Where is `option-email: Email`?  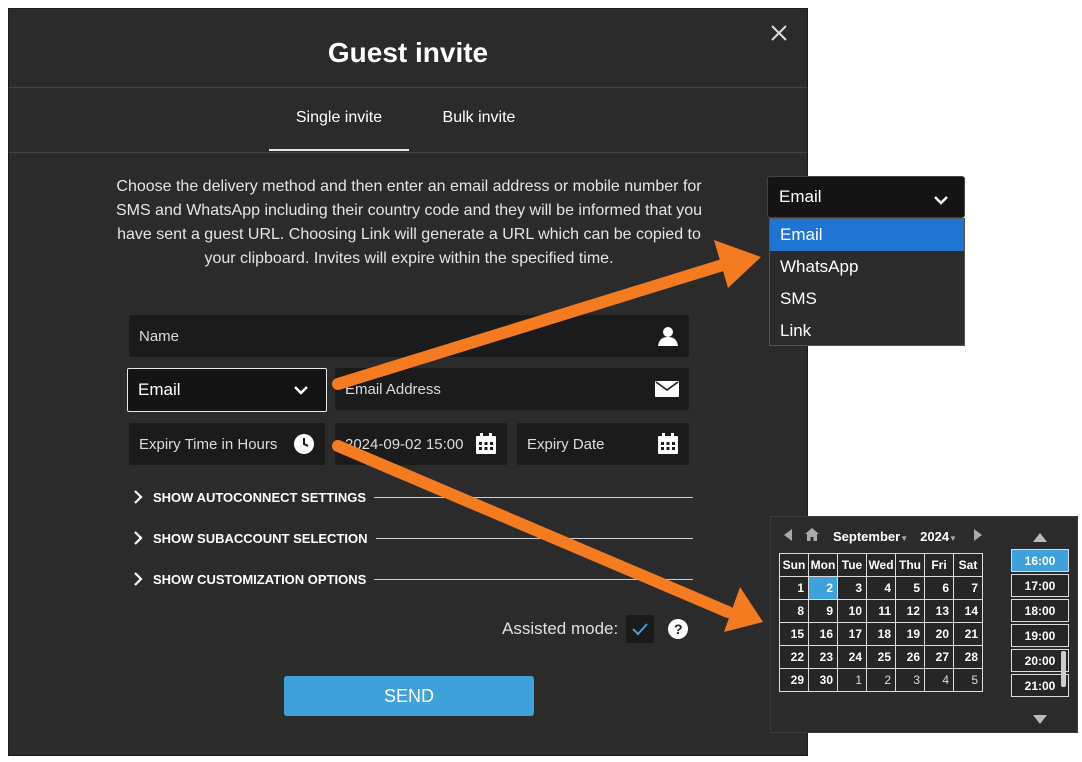 option-email: Email is located at coordinates (867, 235).